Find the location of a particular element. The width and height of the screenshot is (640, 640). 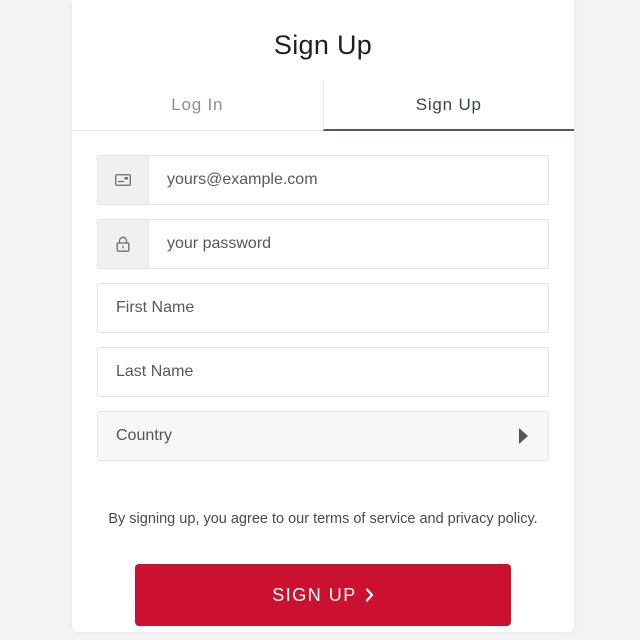

chevron-right-icon is located at coordinates (369, 595).